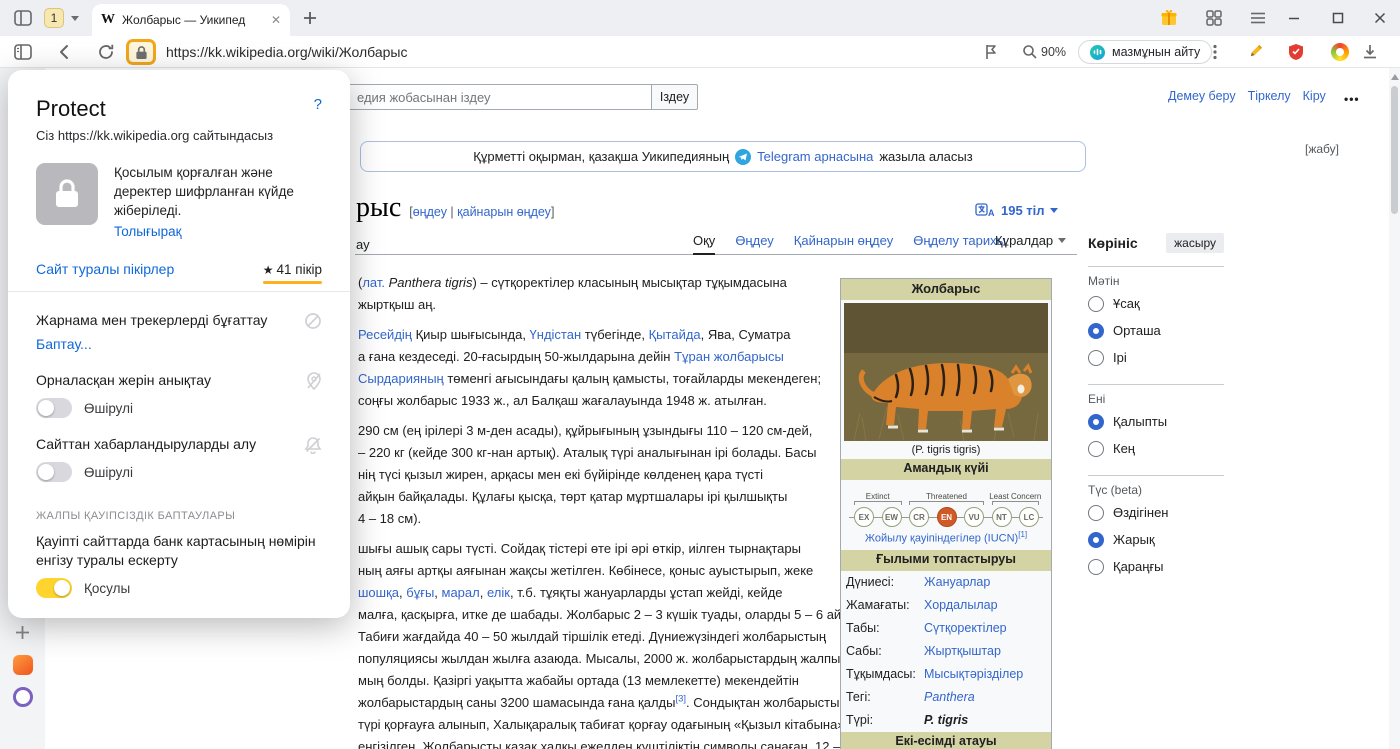 Image resolution: width=1400 pixels, height=749 pixels. I want to click on telegram-icon, so click(743, 156).